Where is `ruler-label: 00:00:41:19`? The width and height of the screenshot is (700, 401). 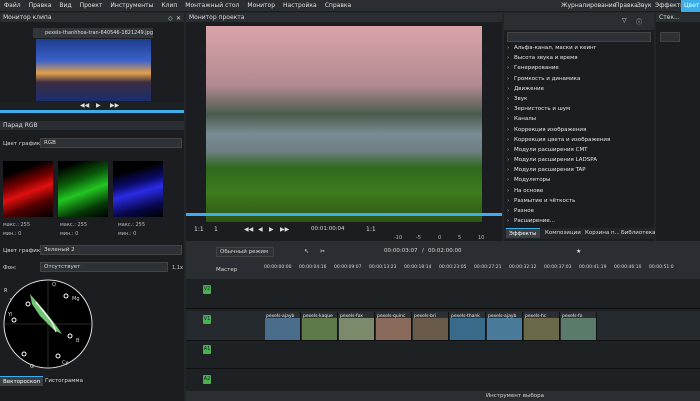
ruler-label: 00:00:41:19 is located at coordinates (593, 267).